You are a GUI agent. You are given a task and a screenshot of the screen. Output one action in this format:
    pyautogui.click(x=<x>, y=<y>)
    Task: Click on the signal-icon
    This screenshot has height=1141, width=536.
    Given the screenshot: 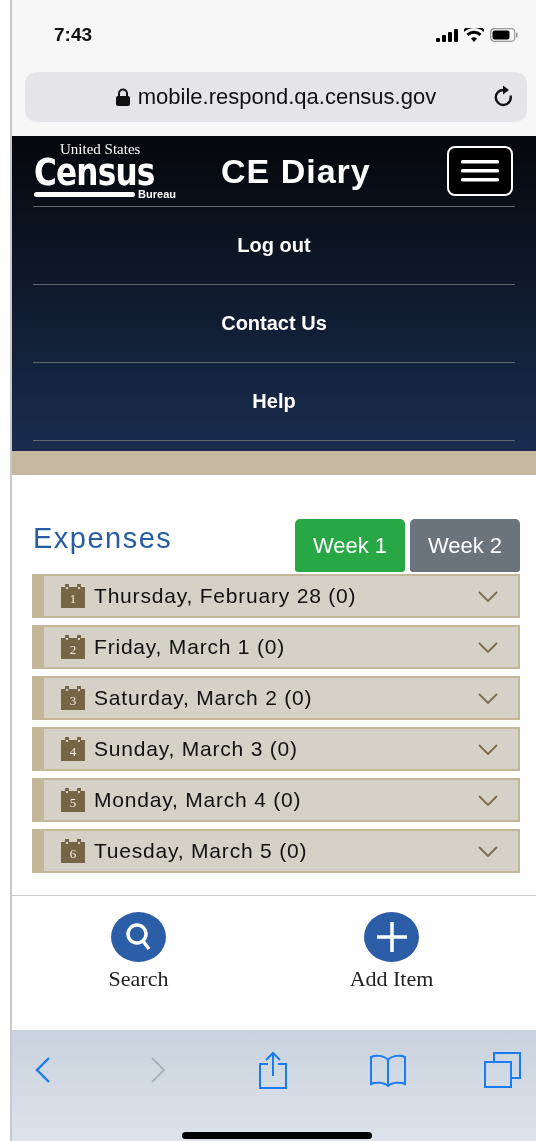 What is the action you would take?
    pyautogui.click(x=447, y=35)
    